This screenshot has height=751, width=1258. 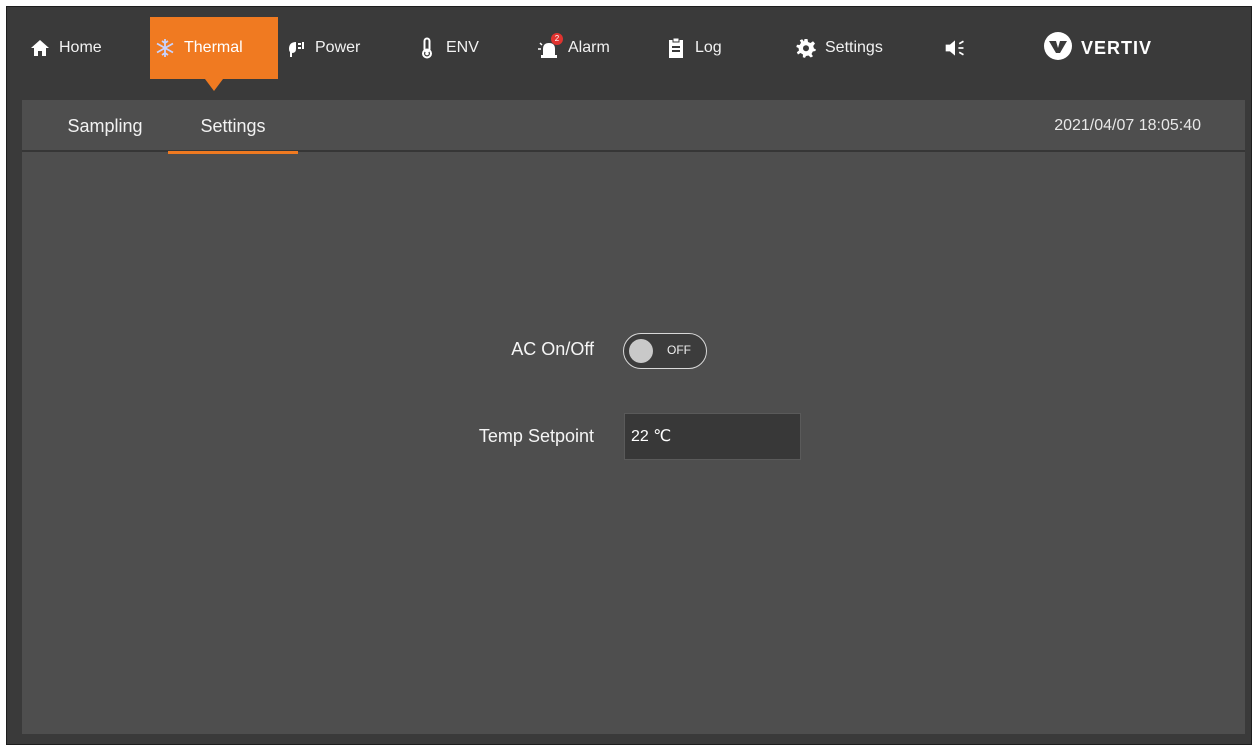 I want to click on nav-thermal: Thermal, so click(x=214, y=54).